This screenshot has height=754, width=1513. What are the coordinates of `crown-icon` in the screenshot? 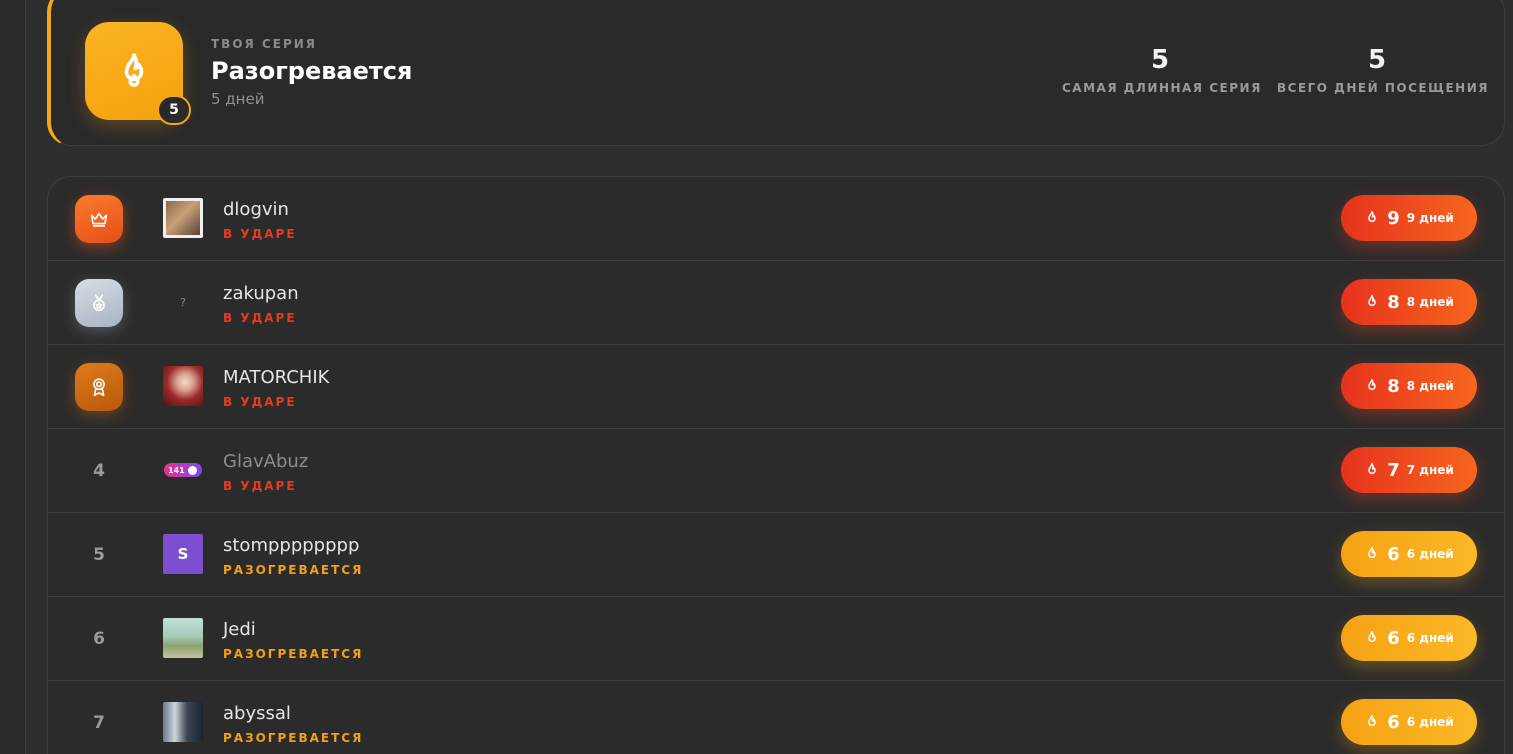 It's located at (99, 219).